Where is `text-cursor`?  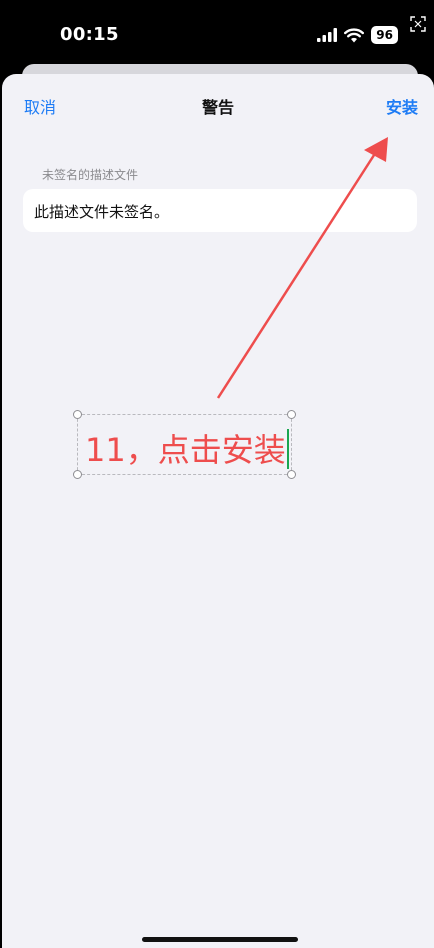 text-cursor is located at coordinates (287, 449).